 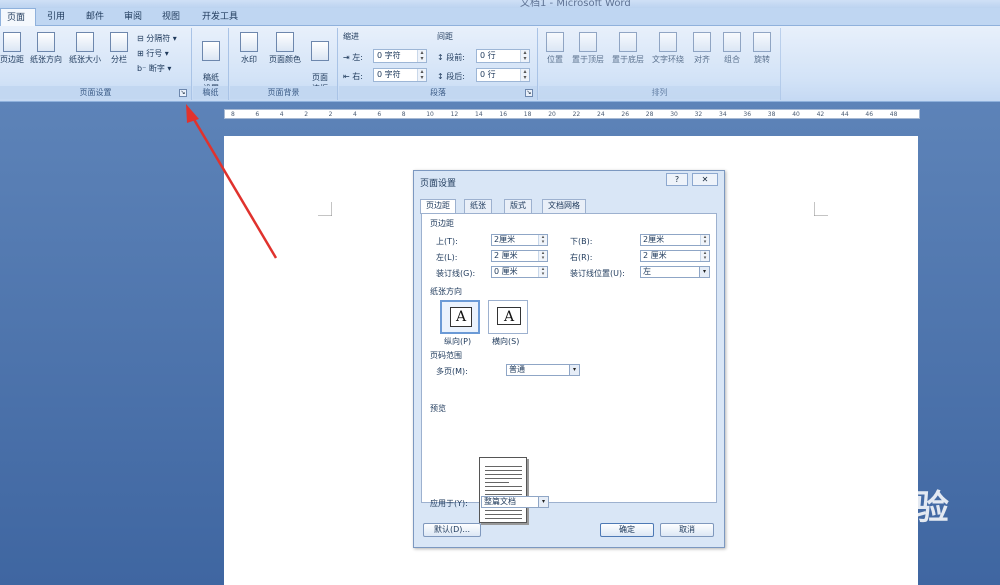 What do you see at coordinates (450, 291) in the screenshot?
I see `section-orientation: 纸张方向` at bounding box center [450, 291].